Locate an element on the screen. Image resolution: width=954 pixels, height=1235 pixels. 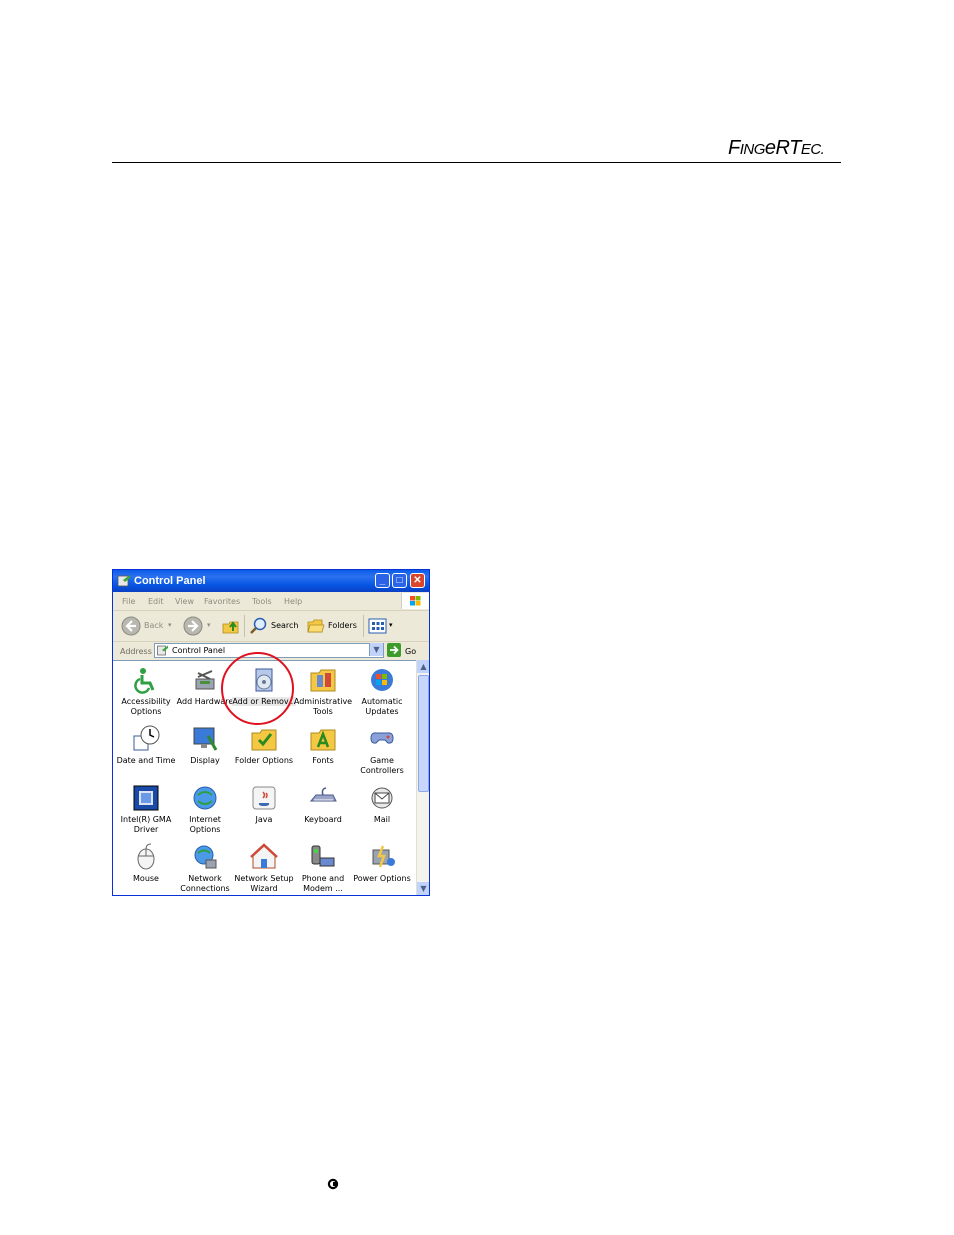
control-panel-item-label: Intel(R) GMA Driver is located at coordinates (146, 824).